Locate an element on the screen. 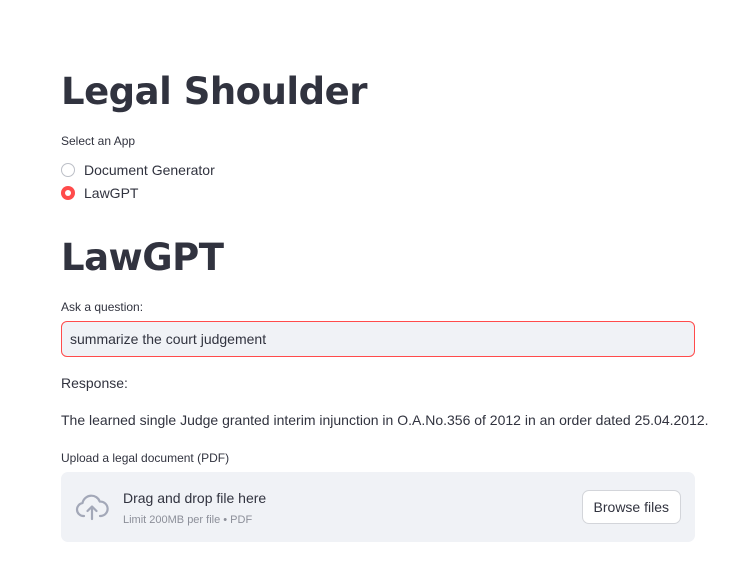 Image resolution: width=748 pixels, height=563 pixels. radio-label: Document Generator is located at coordinates (149, 169).